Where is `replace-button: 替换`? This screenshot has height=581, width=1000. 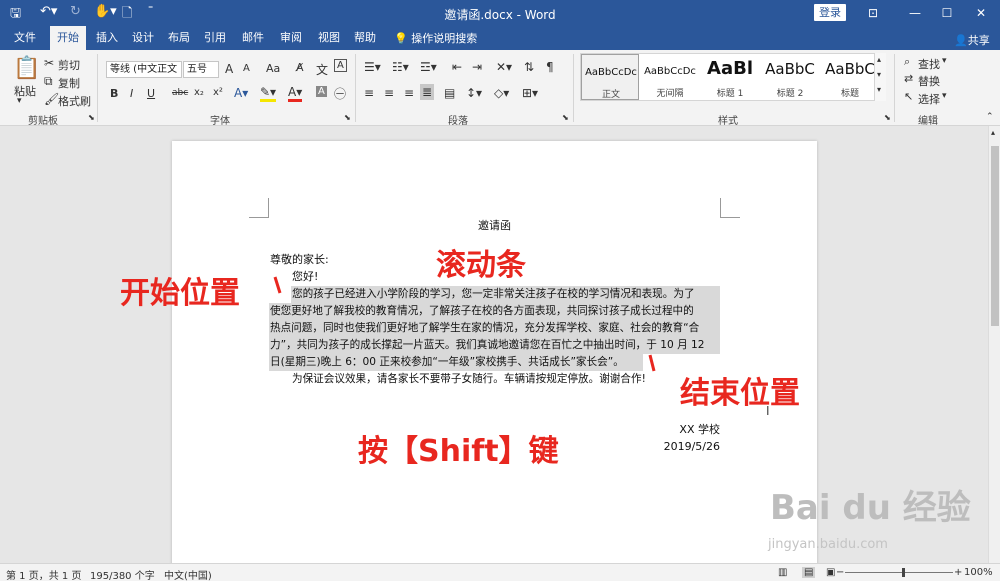
replace-button: 替换 is located at coordinates (929, 81).